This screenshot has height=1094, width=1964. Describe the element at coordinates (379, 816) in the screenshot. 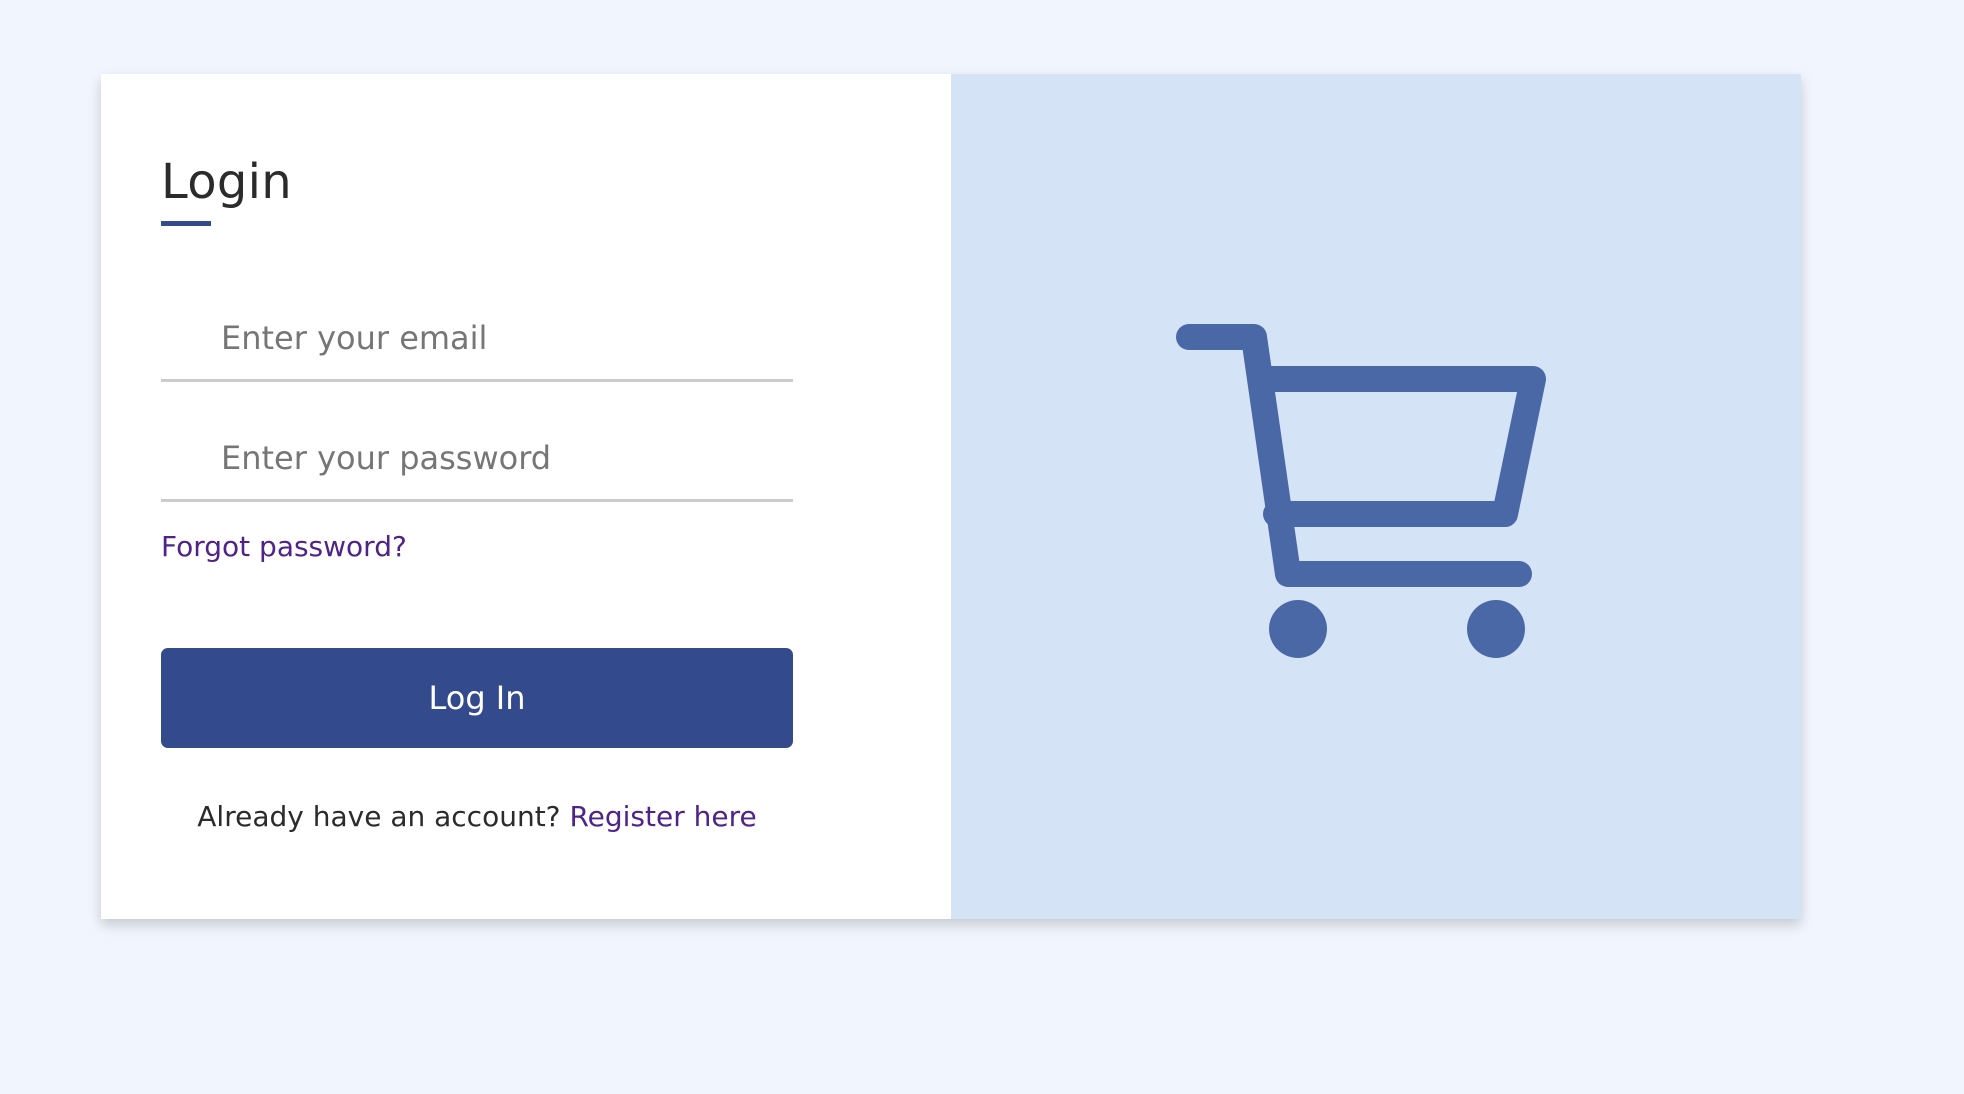

I see `register-prompt-text: Already have an account?` at that location.